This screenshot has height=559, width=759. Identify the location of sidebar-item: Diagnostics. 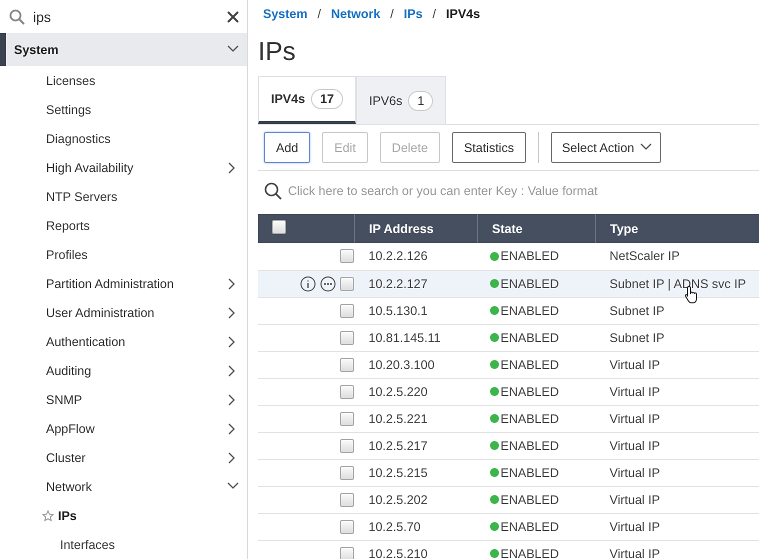
(123, 138).